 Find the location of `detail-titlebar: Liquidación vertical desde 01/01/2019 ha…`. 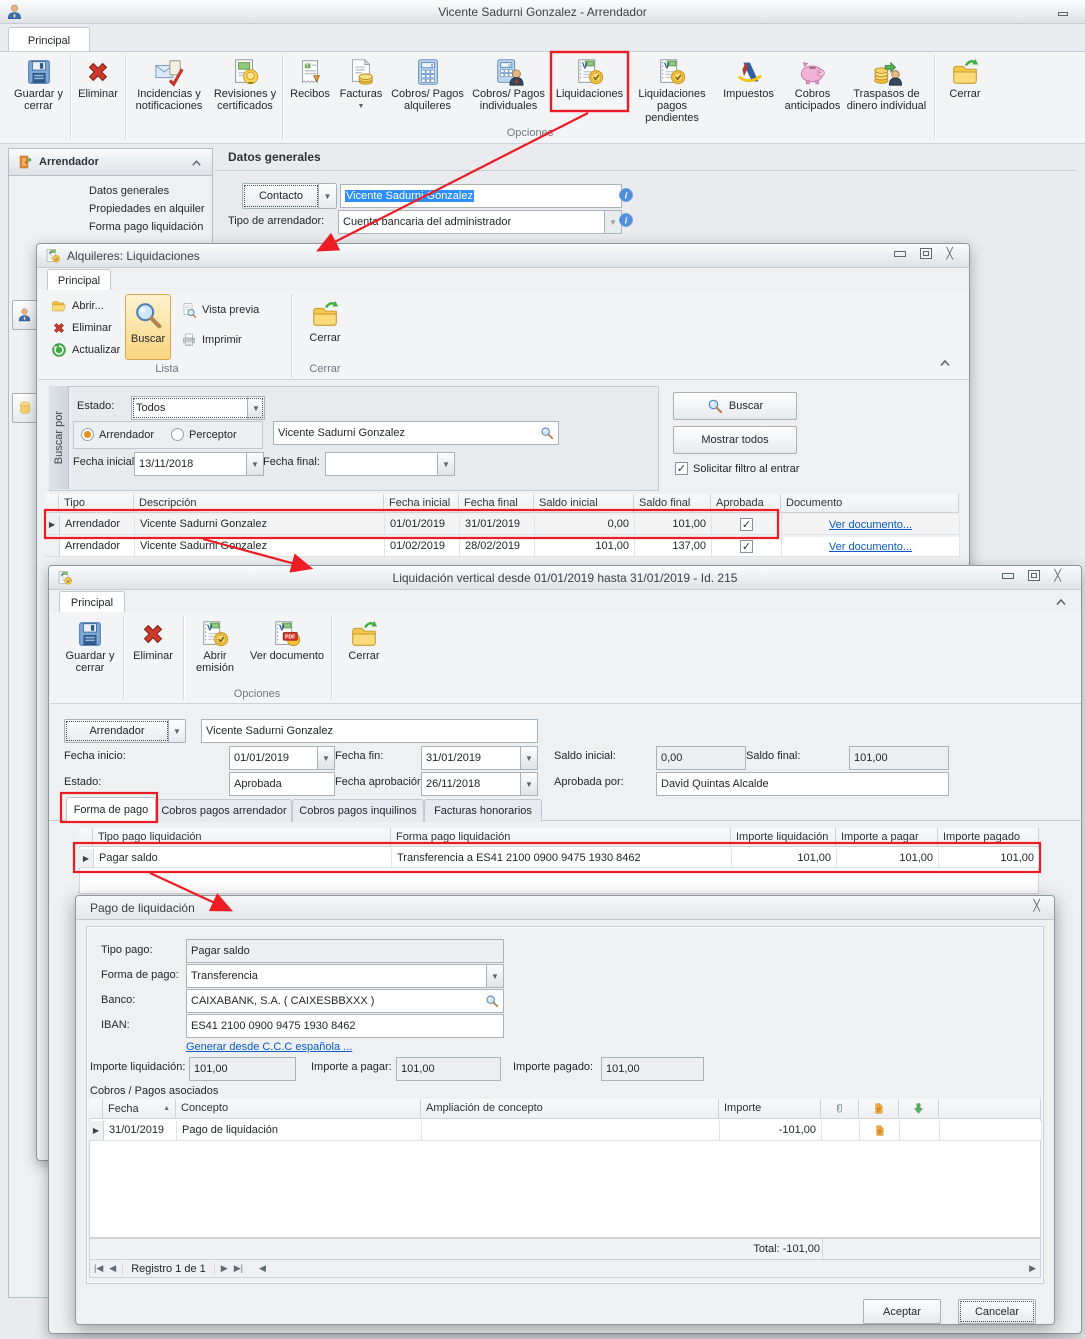

detail-titlebar: Liquidación vertical desde 01/01/2019 ha… is located at coordinates (565, 578).